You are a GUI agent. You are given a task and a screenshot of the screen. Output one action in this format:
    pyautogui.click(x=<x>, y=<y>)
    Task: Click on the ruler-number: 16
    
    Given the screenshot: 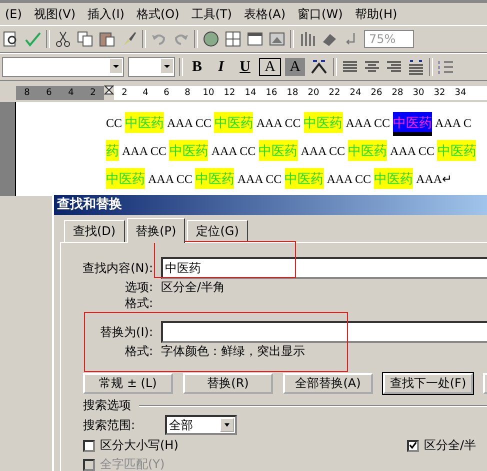 What is the action you would take?
    pyautogui.click(x=271, y=93)
    